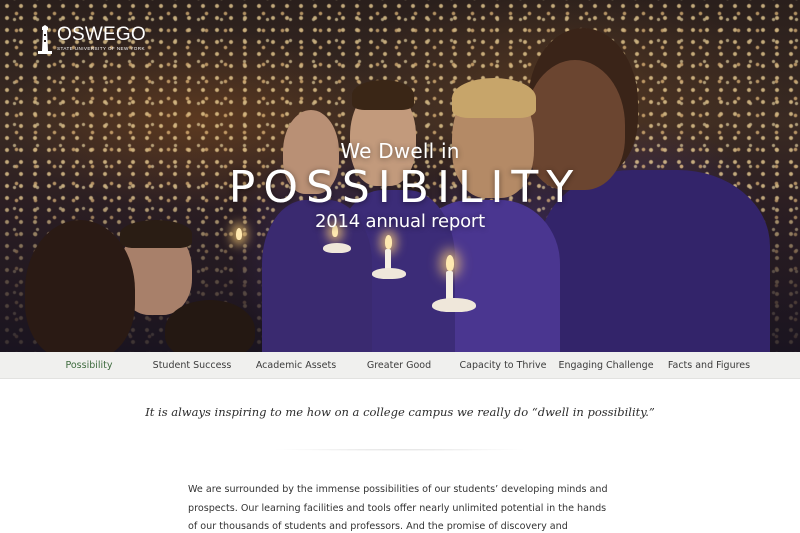 The width and height of the screenshot is (800, 533). Describe the element at coordinates (709, 365) in the screenshot. I see `nav-item-facts-and-figures: Facts and Figures` at that location.